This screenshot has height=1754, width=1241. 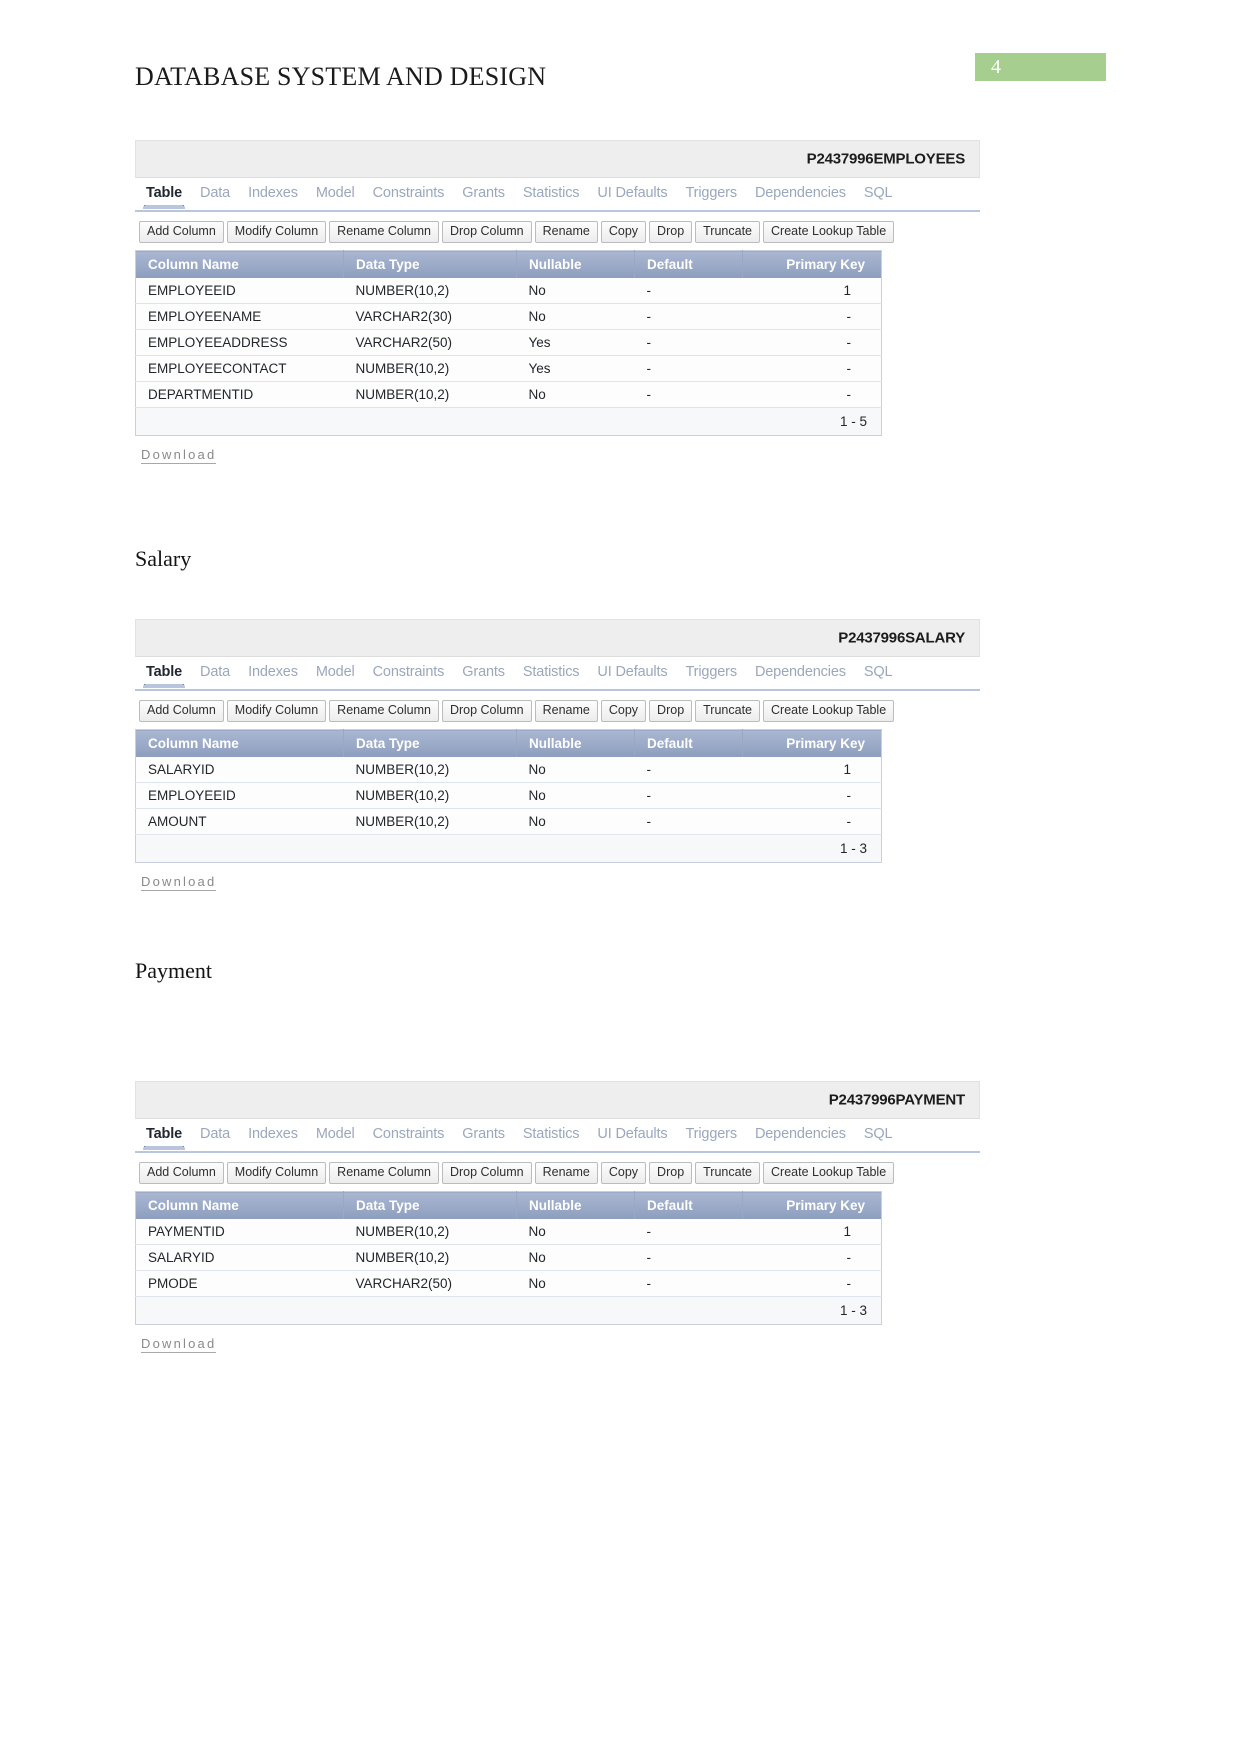 What do you see at coordinates (508, 1310) in the screenshot?
I see `row-range-label: 1 - 3` at bounding box center [508, 1310].